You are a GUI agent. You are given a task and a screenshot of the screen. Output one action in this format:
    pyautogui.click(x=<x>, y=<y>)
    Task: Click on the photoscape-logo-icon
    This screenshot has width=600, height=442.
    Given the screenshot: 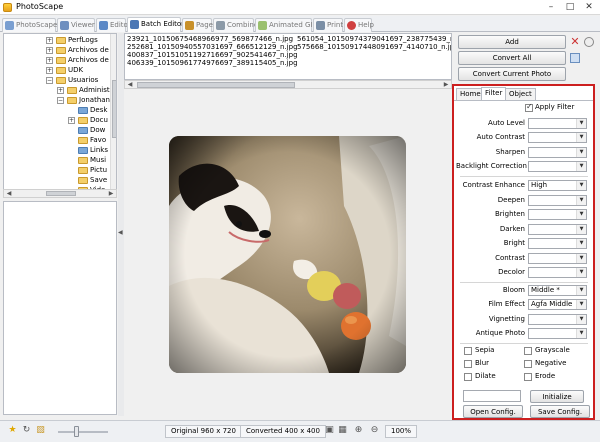 What is the action you would take?
    pyautogui.click(x=7, y=7)
    